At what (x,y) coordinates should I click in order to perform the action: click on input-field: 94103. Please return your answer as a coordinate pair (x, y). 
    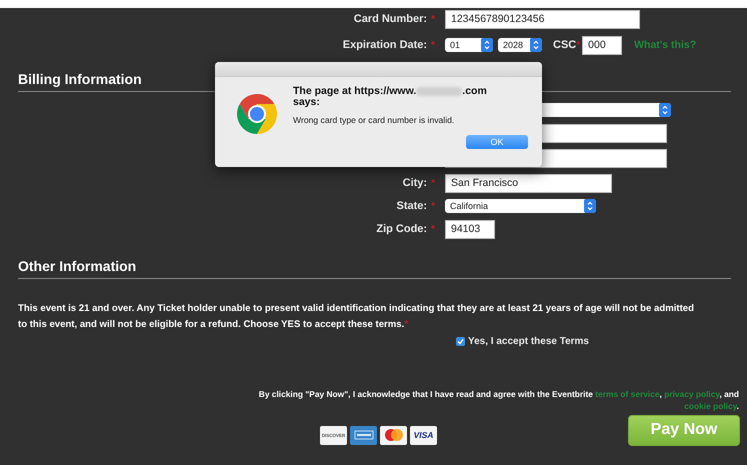
    Looking at the image, I should click on (470, 229).